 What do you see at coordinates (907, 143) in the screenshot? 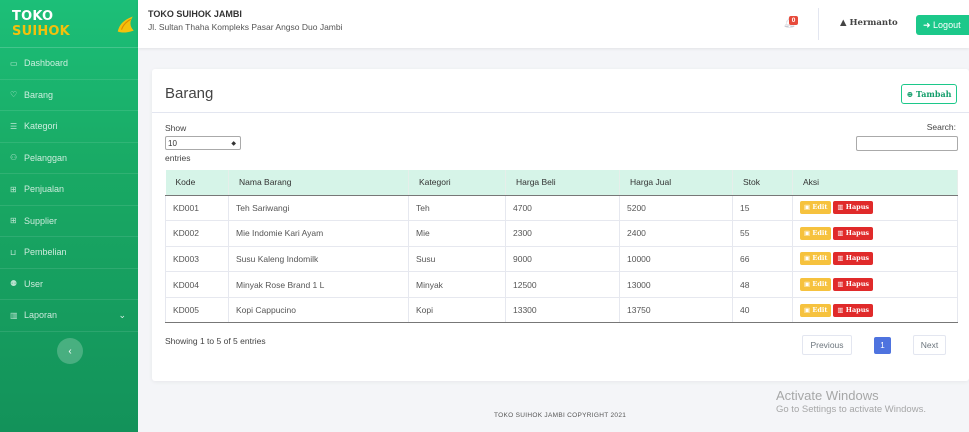
I see `search-input` at bounding box center [907, 143].